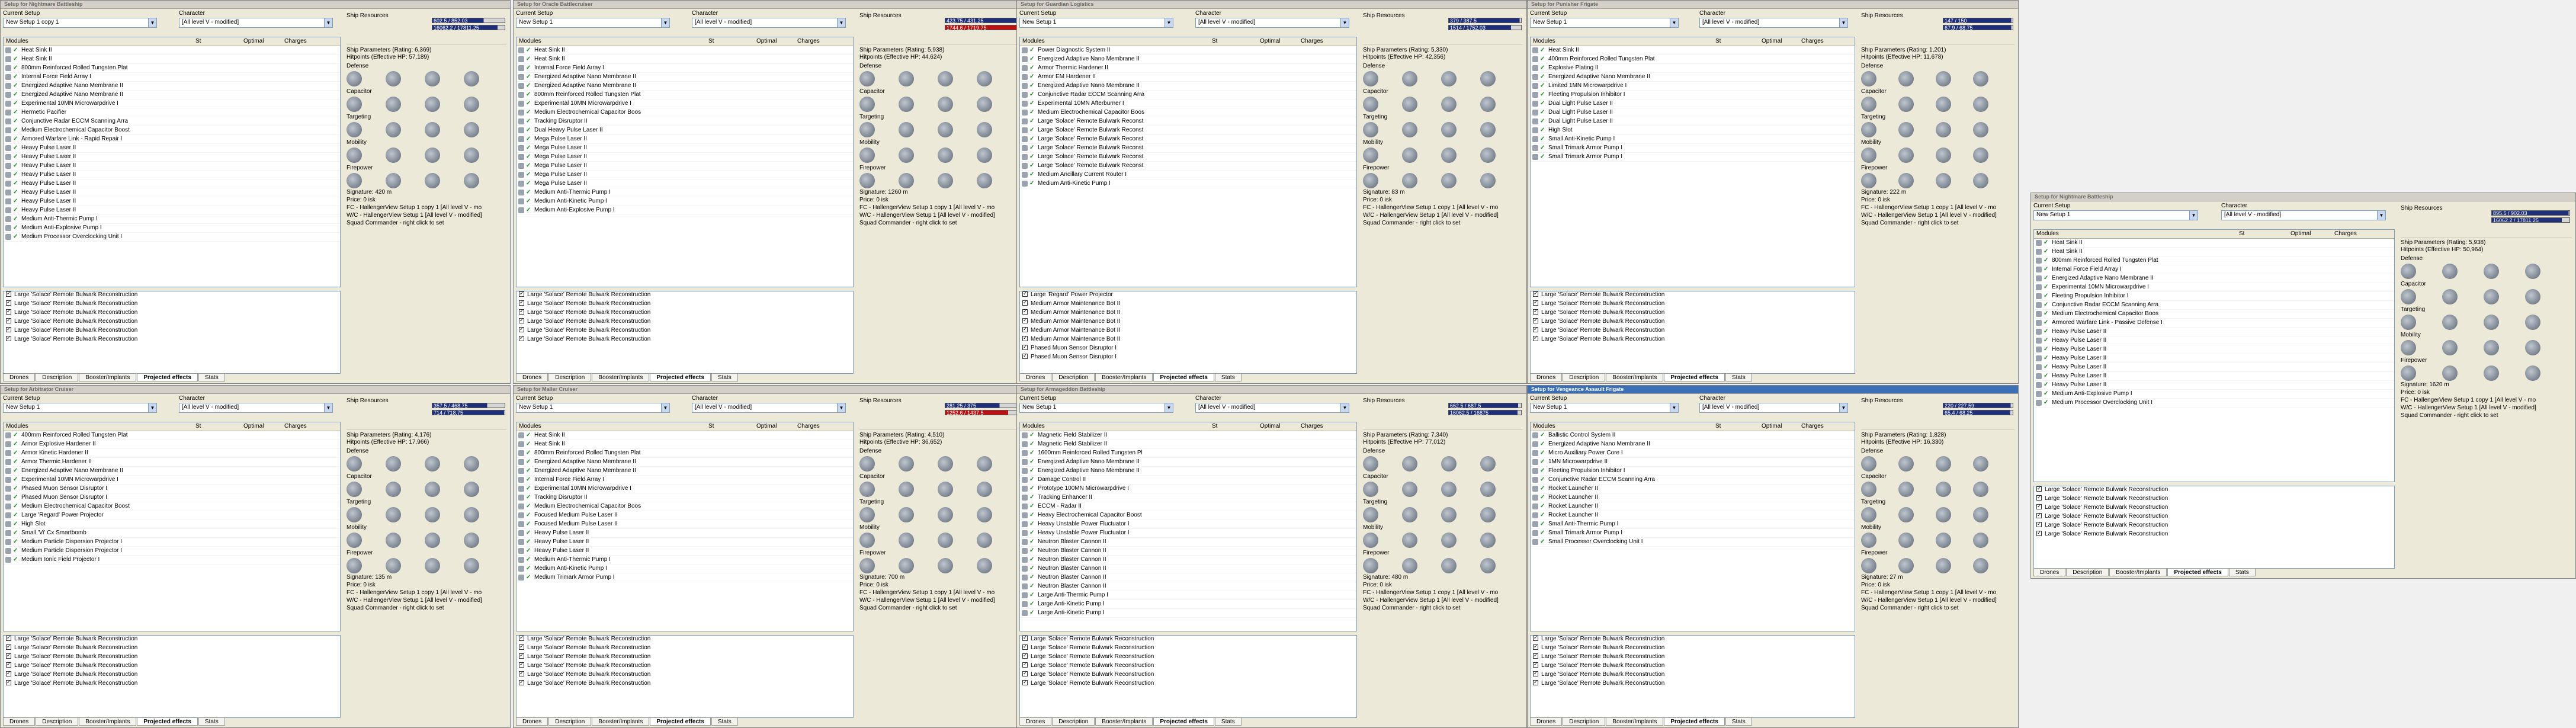 The height and width of the screenshot is (728, 2576). Describe the element at coordinates (685, 130) in the screenshot. I see `module-row: ✓ Dual Heavy Pulse Laser II` at that location.